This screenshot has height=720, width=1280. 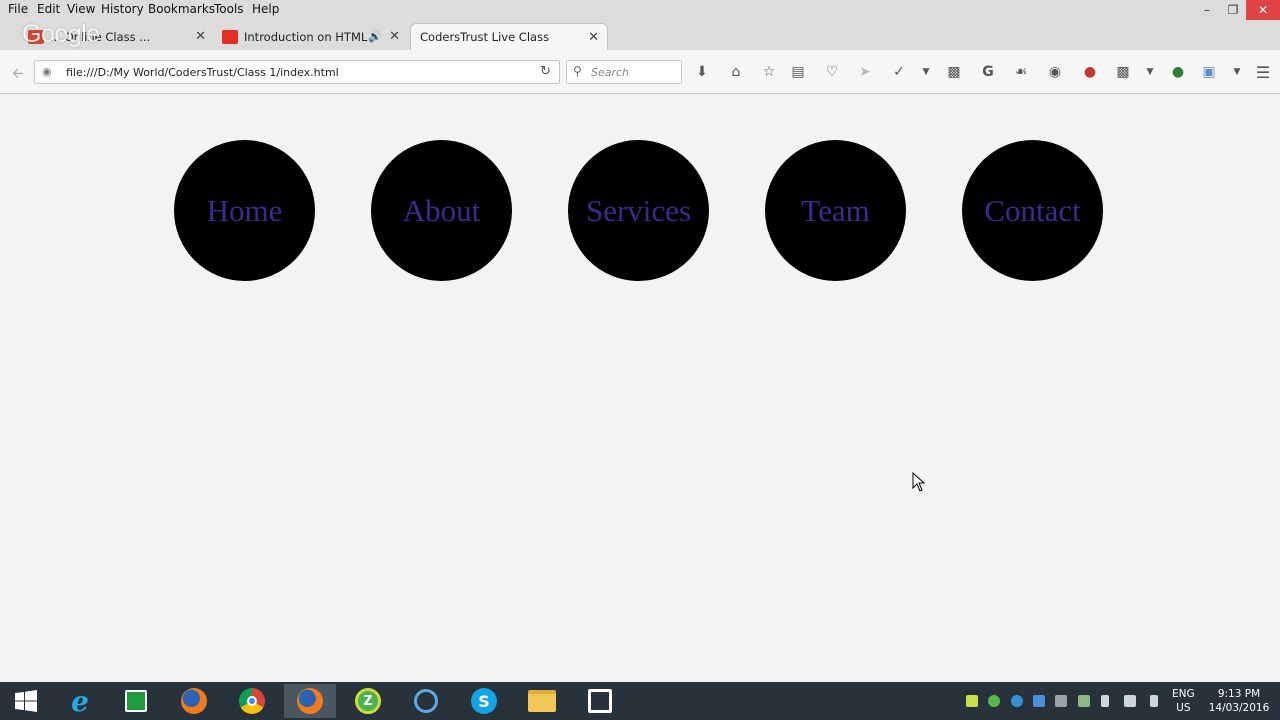 I want to click on nav-label: Services, so click(x=638, y=210).